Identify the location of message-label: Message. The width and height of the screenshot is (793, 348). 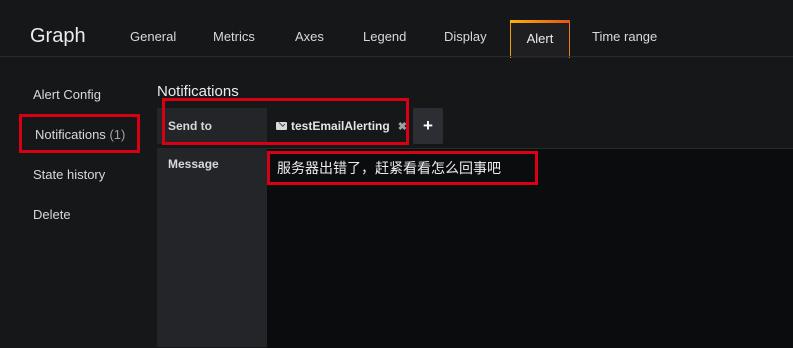
(193, 164).